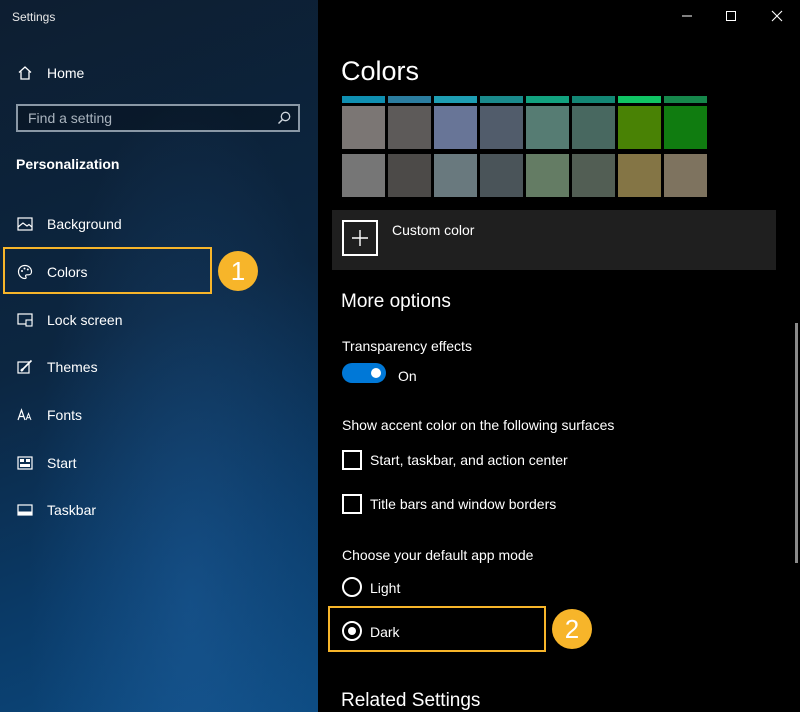 This screenshot has height=712, width=800. What do you see at coordinates (380, 71) in the screenshot?
I see `page-title: Colors` at bounding box center [380, 71].